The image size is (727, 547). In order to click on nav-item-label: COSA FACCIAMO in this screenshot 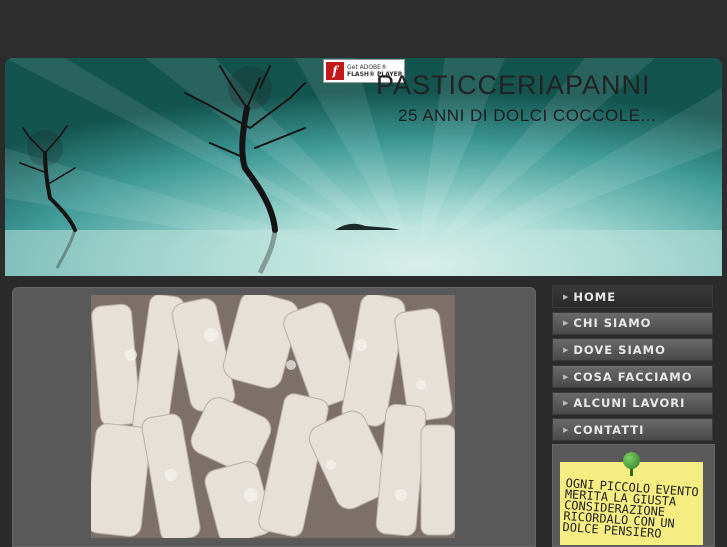, I will do `click(633, 376)`.